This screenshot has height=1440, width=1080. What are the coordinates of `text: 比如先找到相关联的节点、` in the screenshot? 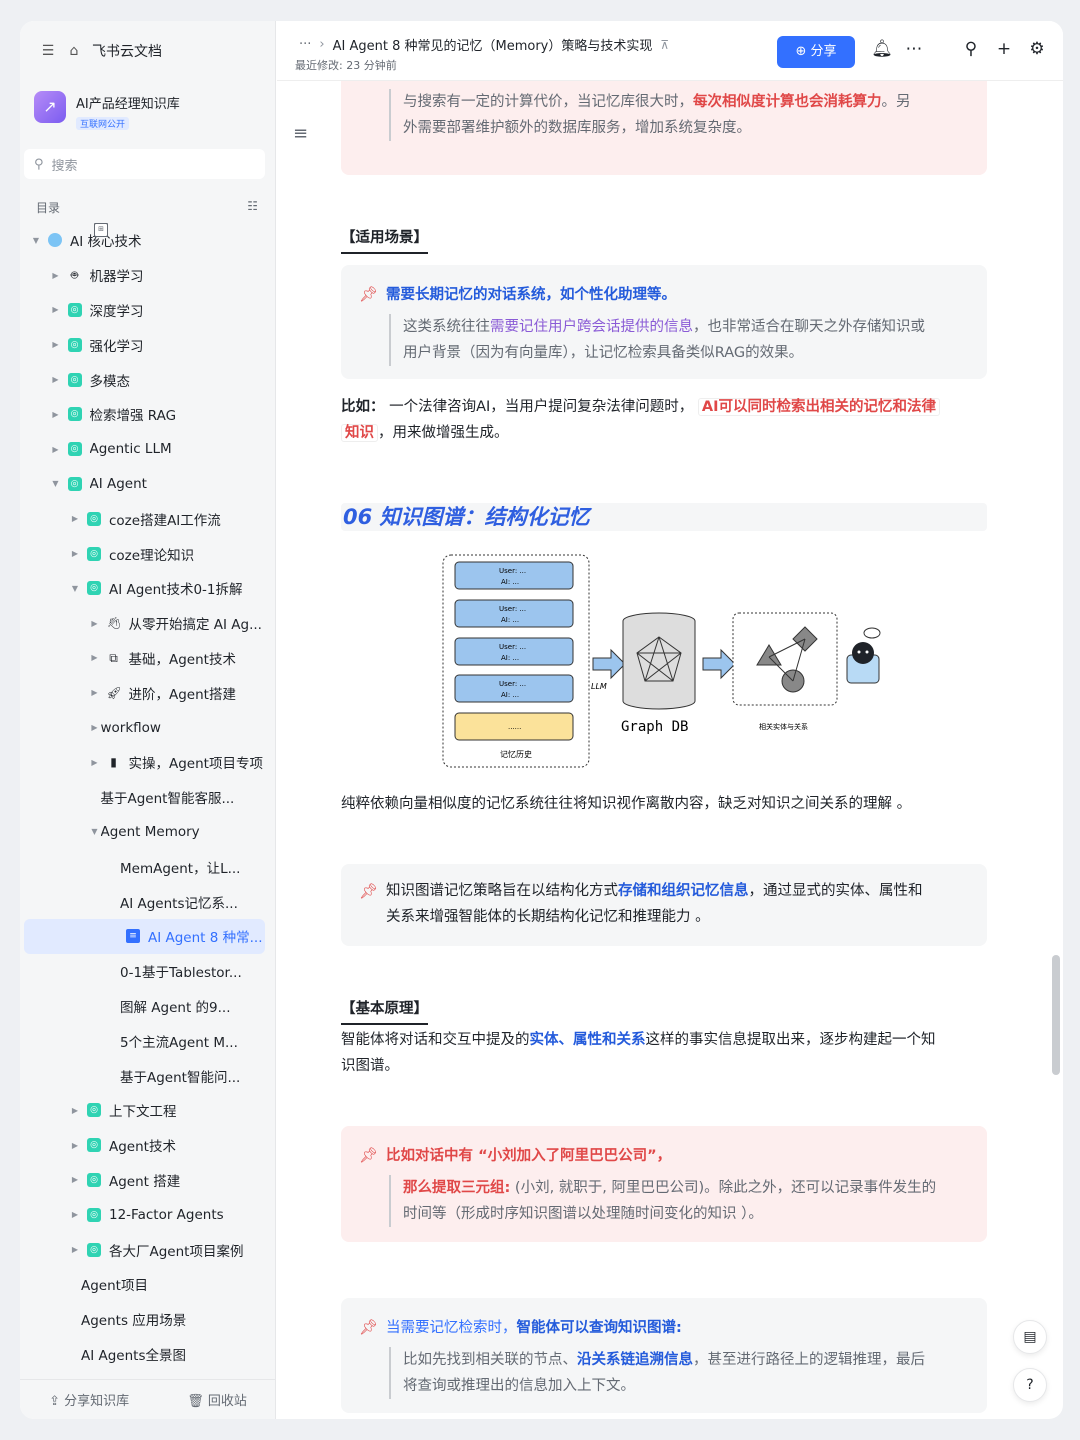 It's located at (490, 1360).